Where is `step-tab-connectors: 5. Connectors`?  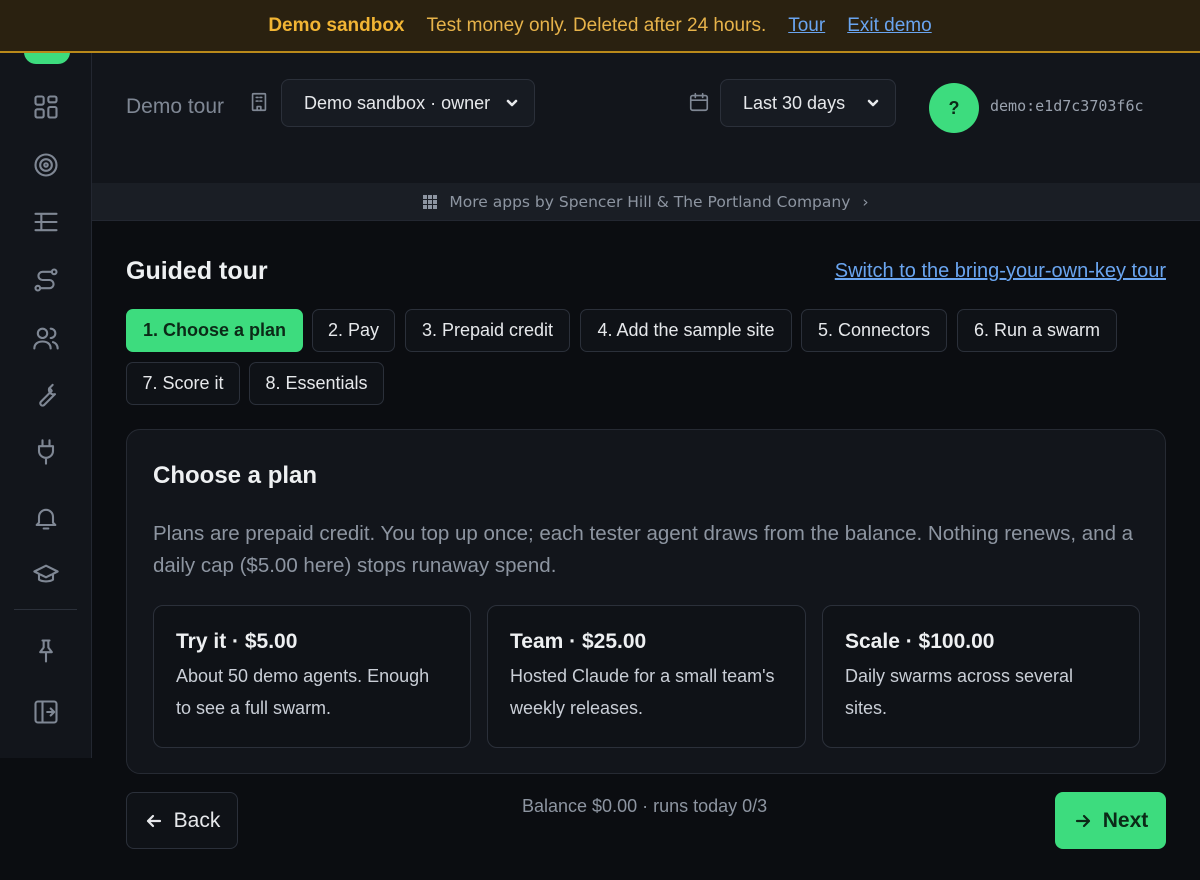
step-tab-connectors: 5. Connectors is located at coordinates (874, 330).